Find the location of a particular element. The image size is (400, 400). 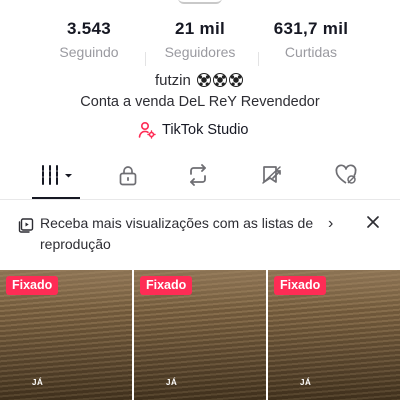

active-tab-indicator is located at coordinates (56, 198).